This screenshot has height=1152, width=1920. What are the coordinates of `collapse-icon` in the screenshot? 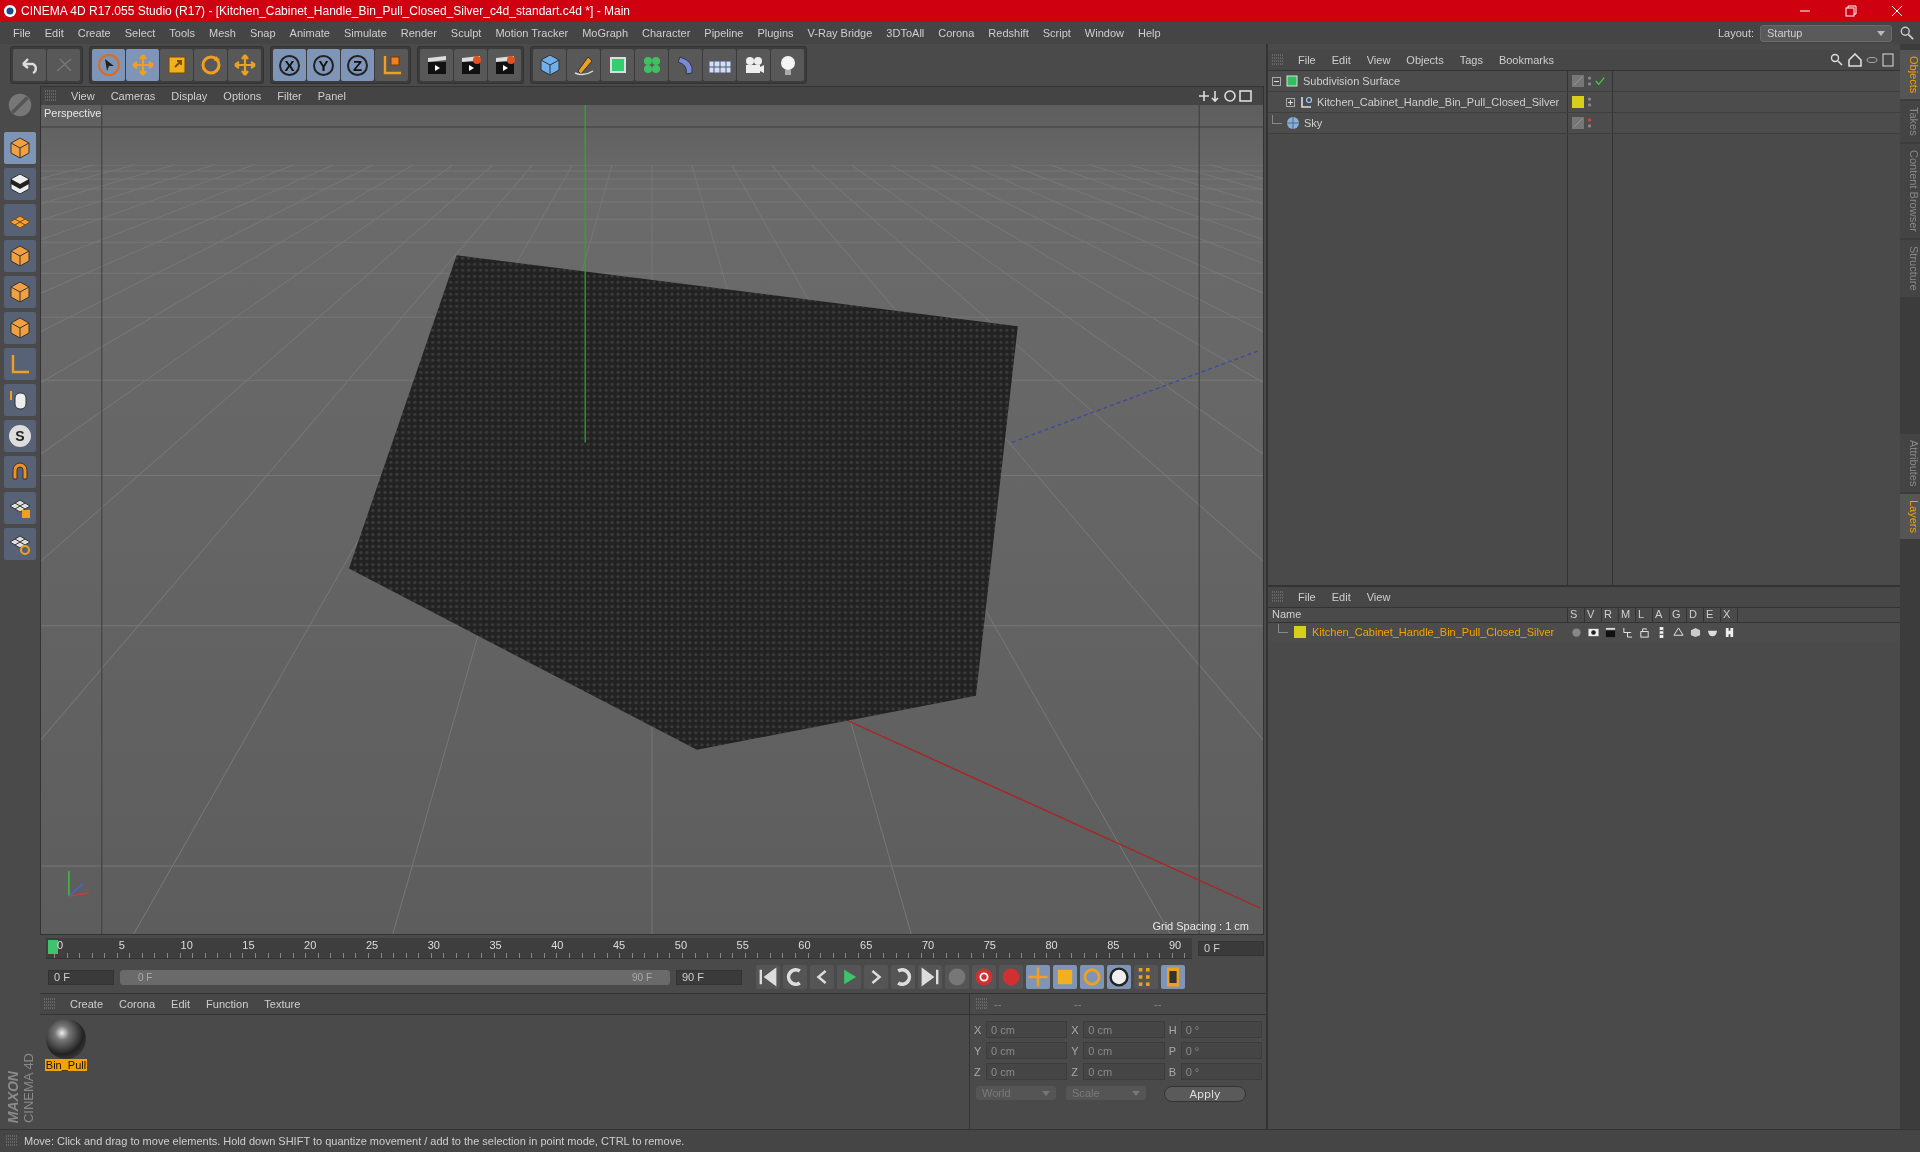 It's located at (1276, 81).